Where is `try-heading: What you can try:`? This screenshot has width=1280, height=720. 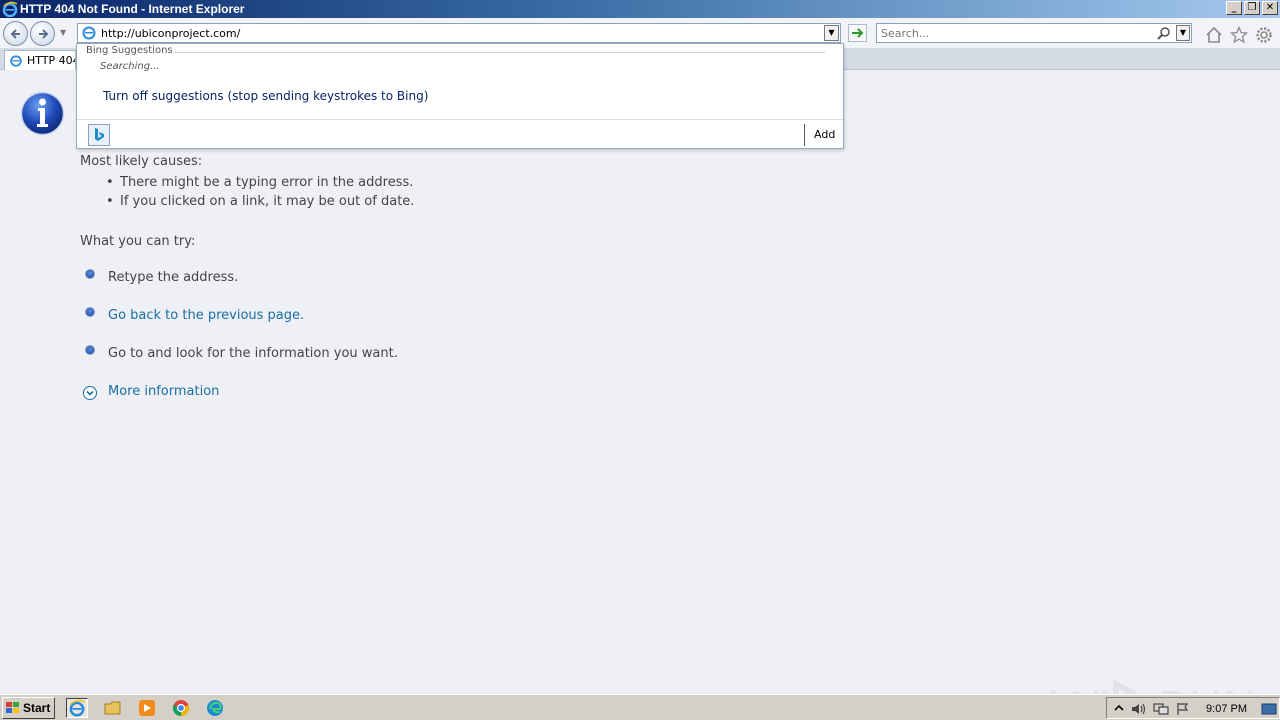 try-heading: What you can try: is located at coordinates (138, 241).